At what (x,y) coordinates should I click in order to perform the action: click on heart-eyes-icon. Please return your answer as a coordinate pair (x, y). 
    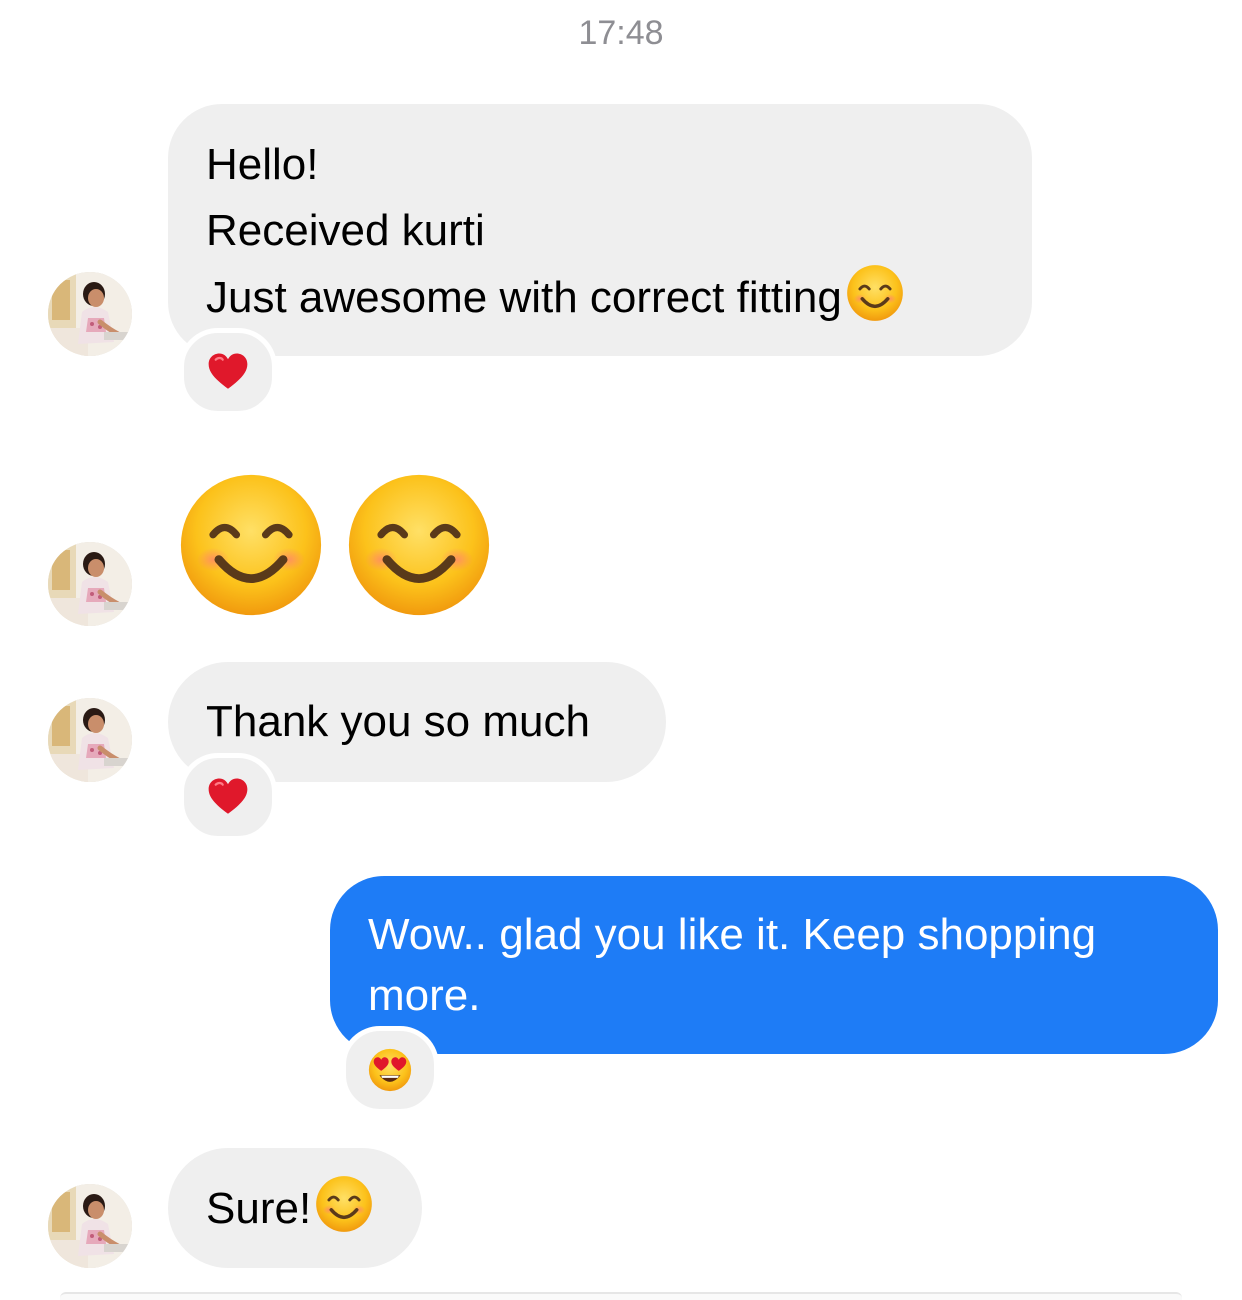
    Looking at the image, I should click on (390, 1070).